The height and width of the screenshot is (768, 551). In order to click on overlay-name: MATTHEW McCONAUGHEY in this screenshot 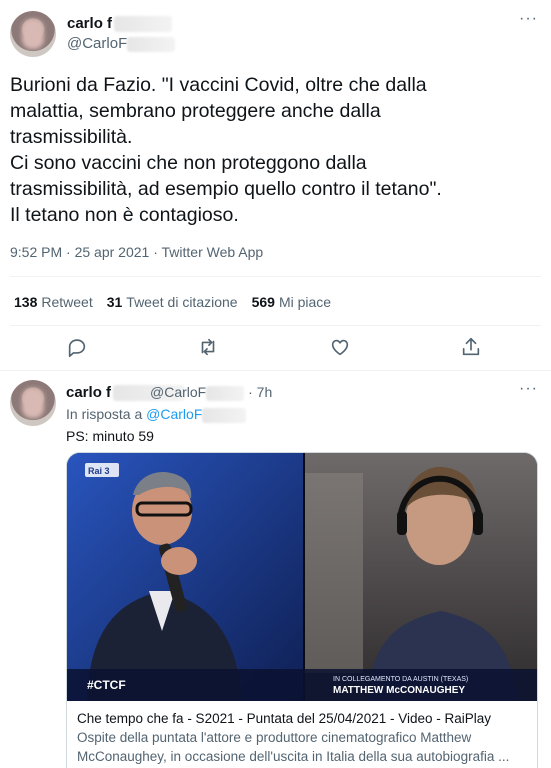, I will do `click(399, 690)`.